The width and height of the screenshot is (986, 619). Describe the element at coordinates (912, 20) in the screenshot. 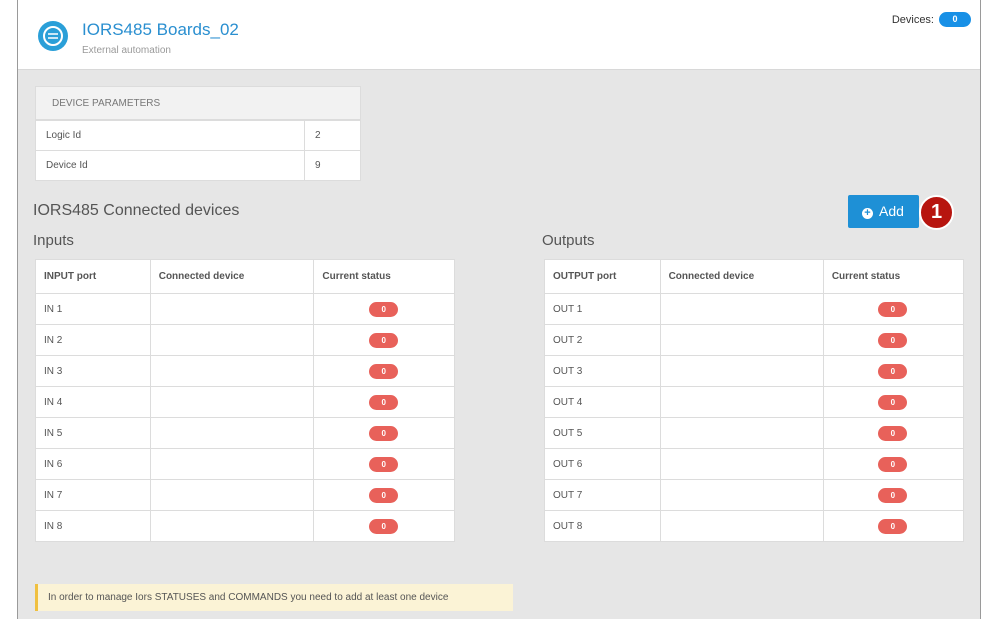

I see `devices-label: Devices:` at that location.